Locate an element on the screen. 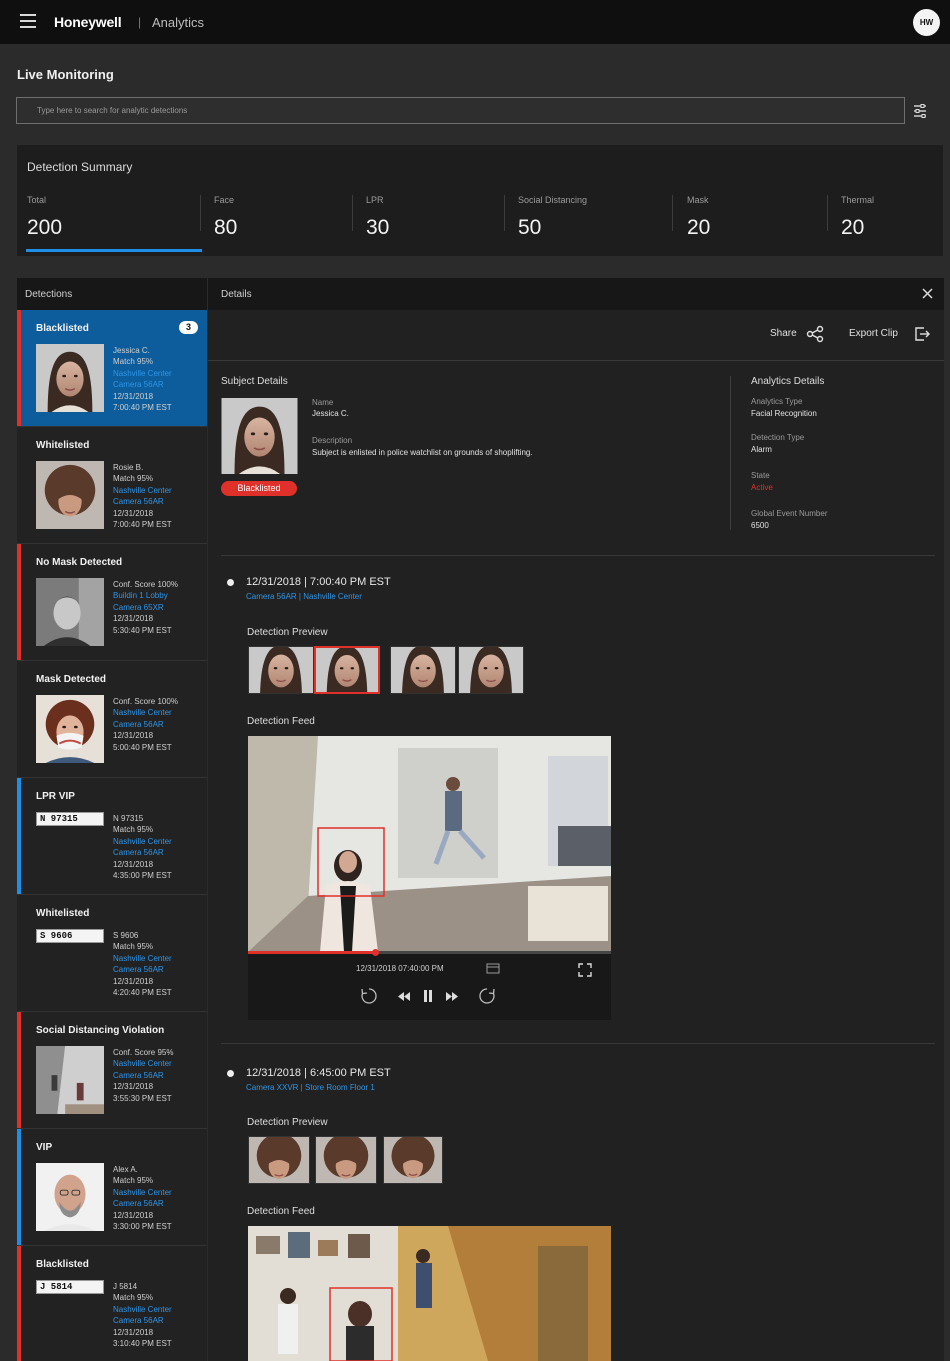  stat-lpr: LPR 30 is located at coordinates (377, 217).